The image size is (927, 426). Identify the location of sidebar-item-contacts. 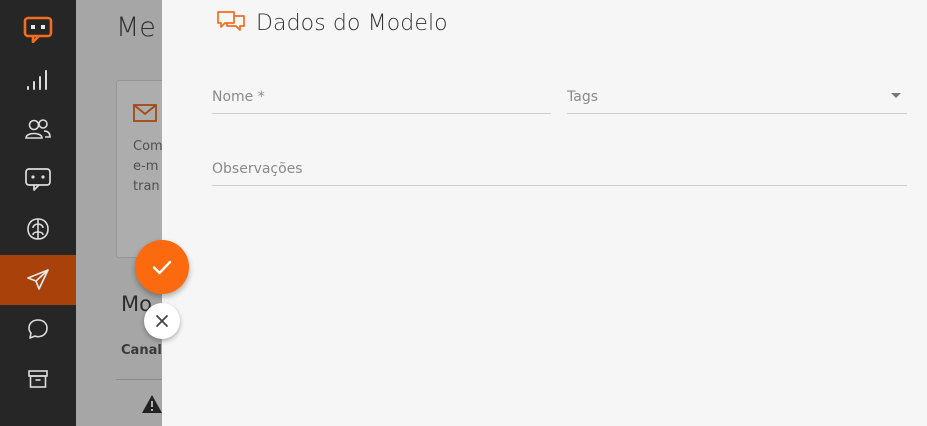
(38, 129).